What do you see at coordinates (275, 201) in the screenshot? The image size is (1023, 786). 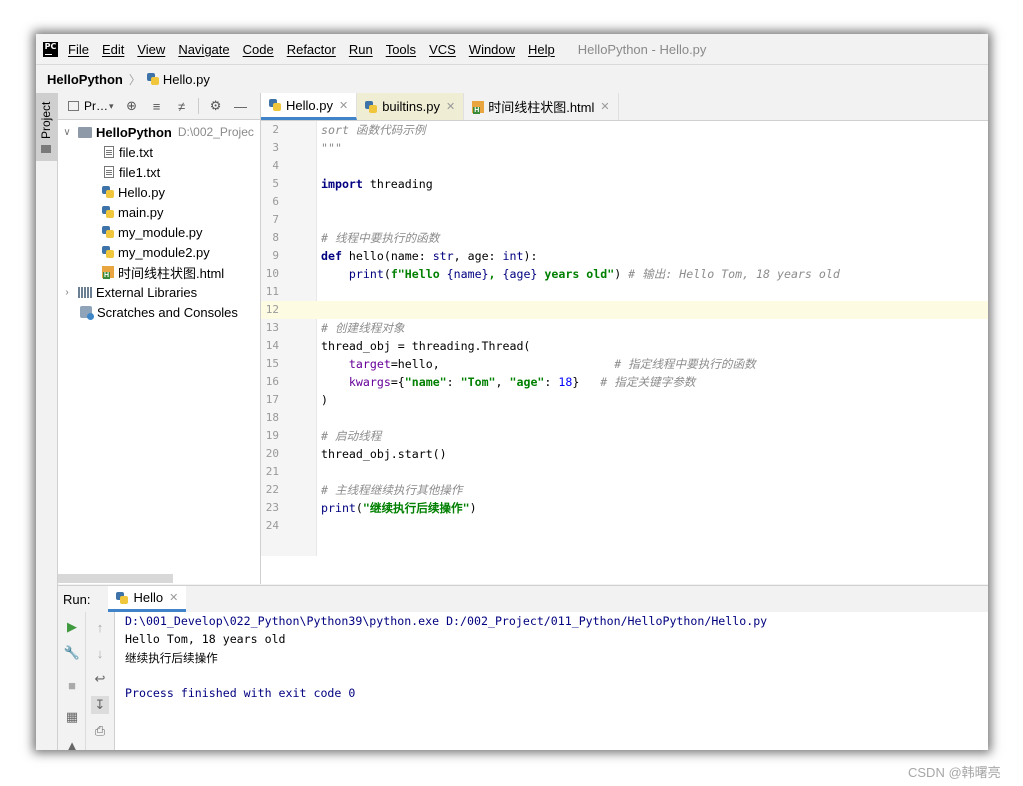 I see `code-line: 6` at bounding box center [275, 201].